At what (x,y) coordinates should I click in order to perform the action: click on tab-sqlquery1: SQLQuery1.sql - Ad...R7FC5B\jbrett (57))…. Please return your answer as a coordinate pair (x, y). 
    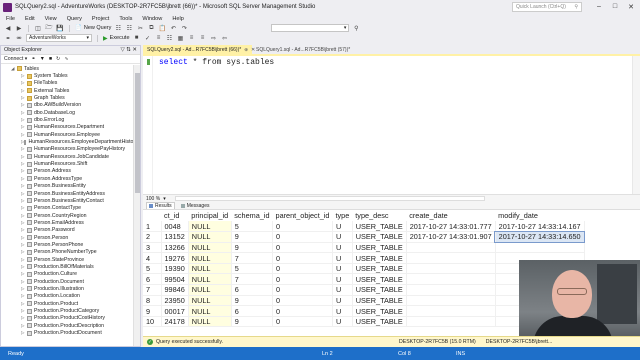
    Looking at the image, I should click on (305, 49).